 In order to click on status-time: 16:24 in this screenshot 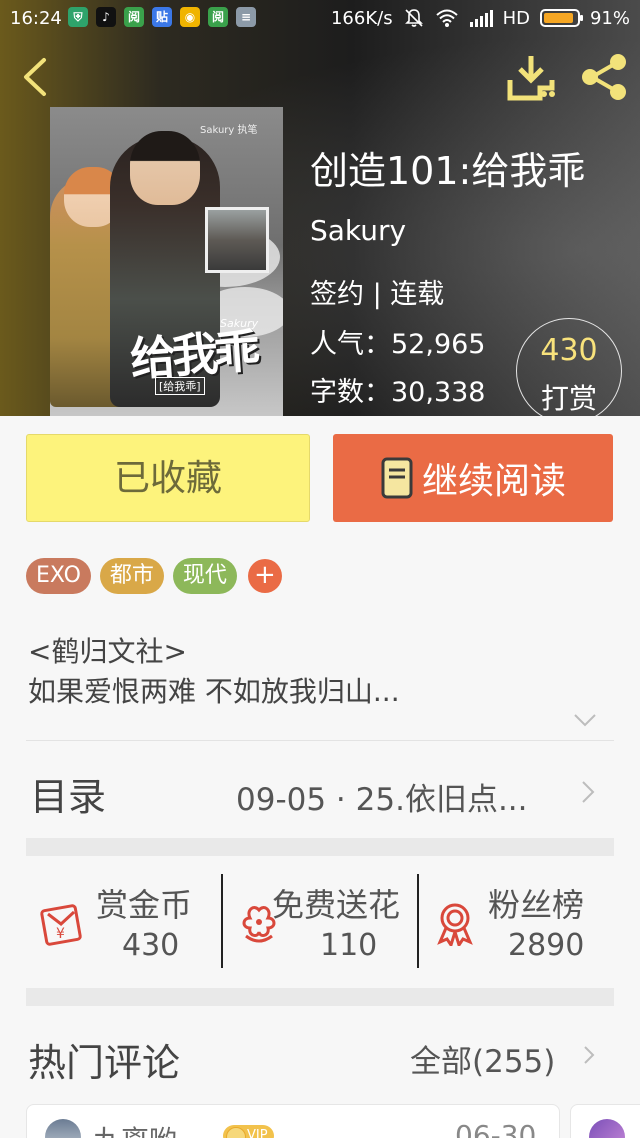, I will do `click(36, 18)`.